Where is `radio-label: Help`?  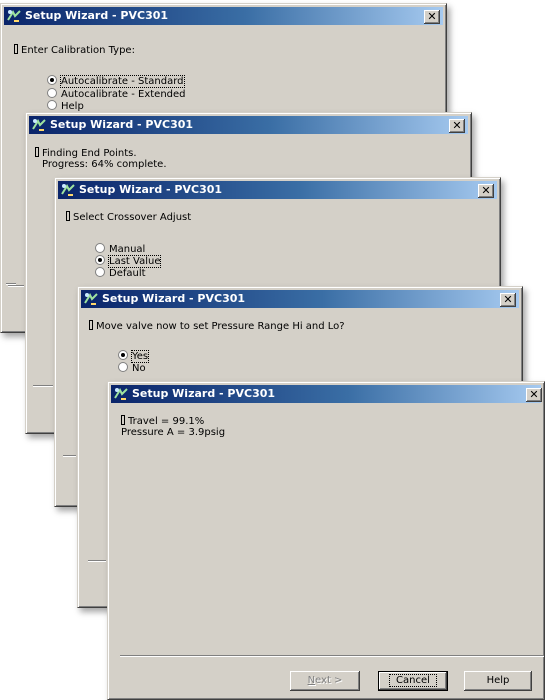
radio-label: Help is located at coordinates (72, 106).